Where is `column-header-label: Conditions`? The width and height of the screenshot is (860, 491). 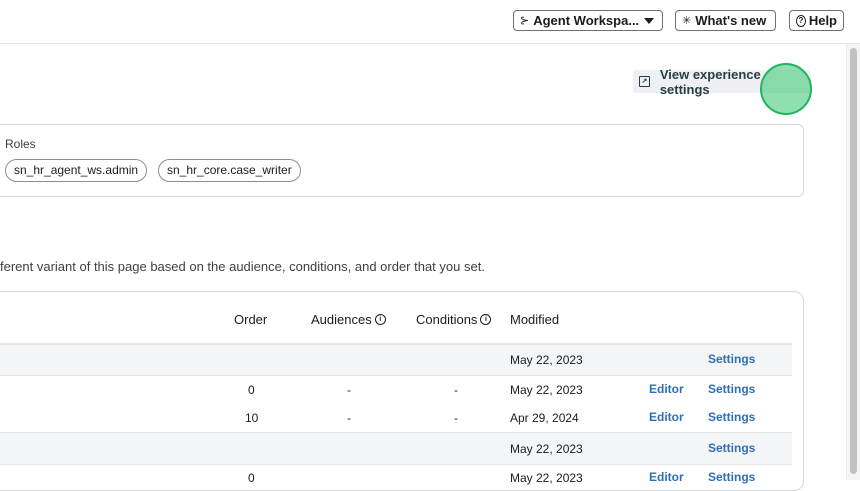 column-header-label: Conditions is located at coordinates (447, 319).